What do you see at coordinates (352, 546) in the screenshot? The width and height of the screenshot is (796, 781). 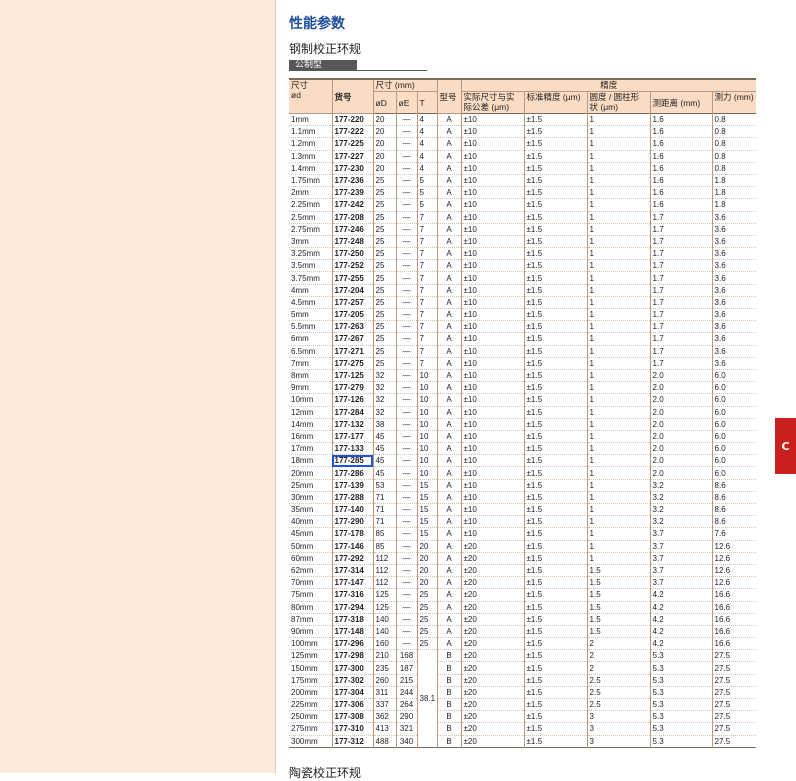 I see `cell-code: 177-146` at bounding box center [352, 546].